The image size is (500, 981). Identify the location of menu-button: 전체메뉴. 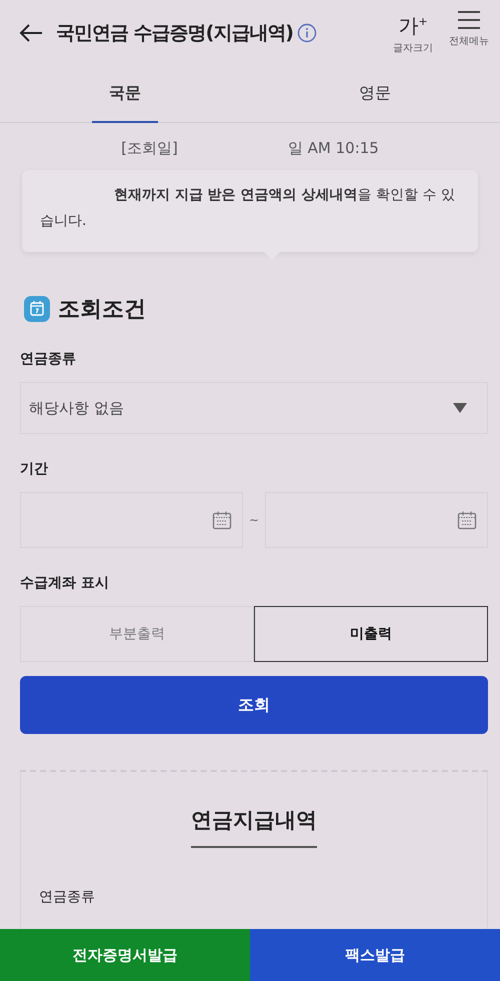
(469, 33).